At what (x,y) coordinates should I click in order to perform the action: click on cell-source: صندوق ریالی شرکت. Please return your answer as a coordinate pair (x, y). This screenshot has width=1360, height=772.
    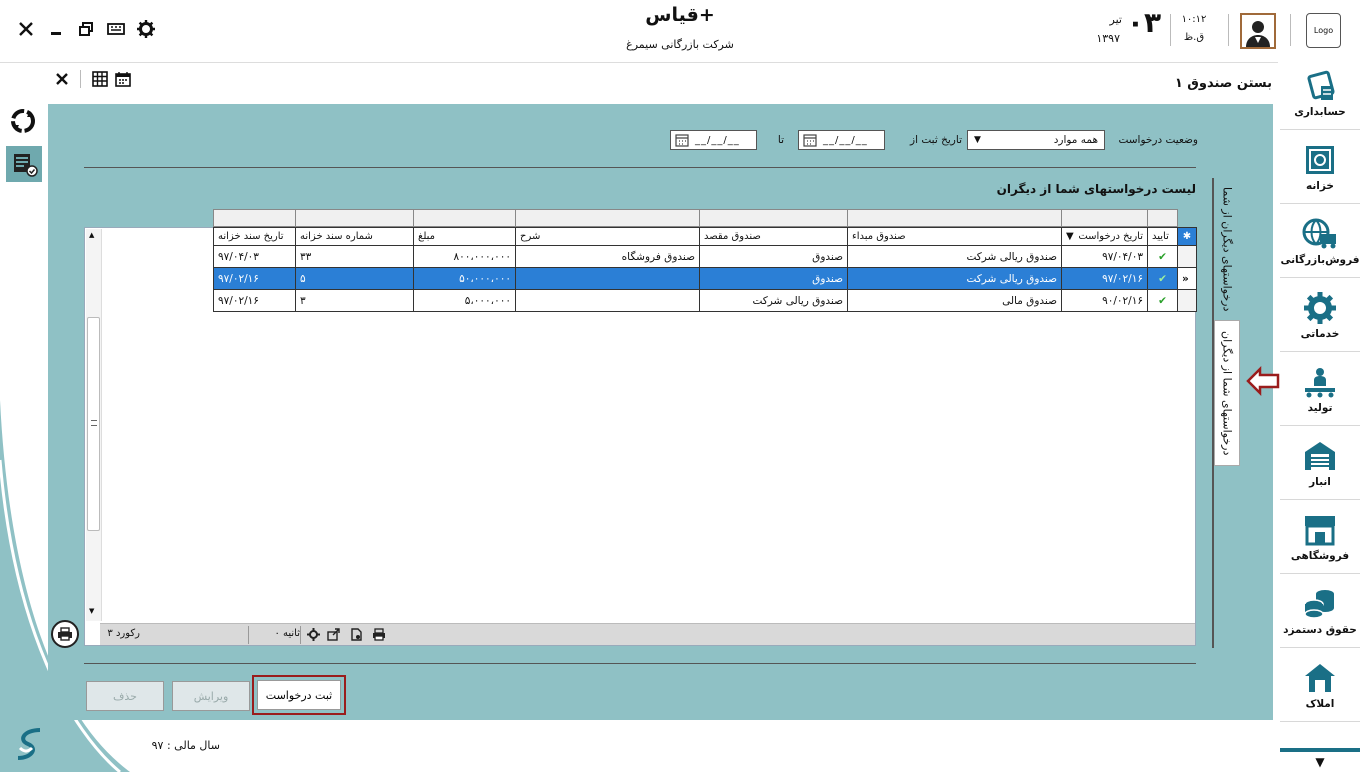
    Looking at the image, I should click on (954, 256).